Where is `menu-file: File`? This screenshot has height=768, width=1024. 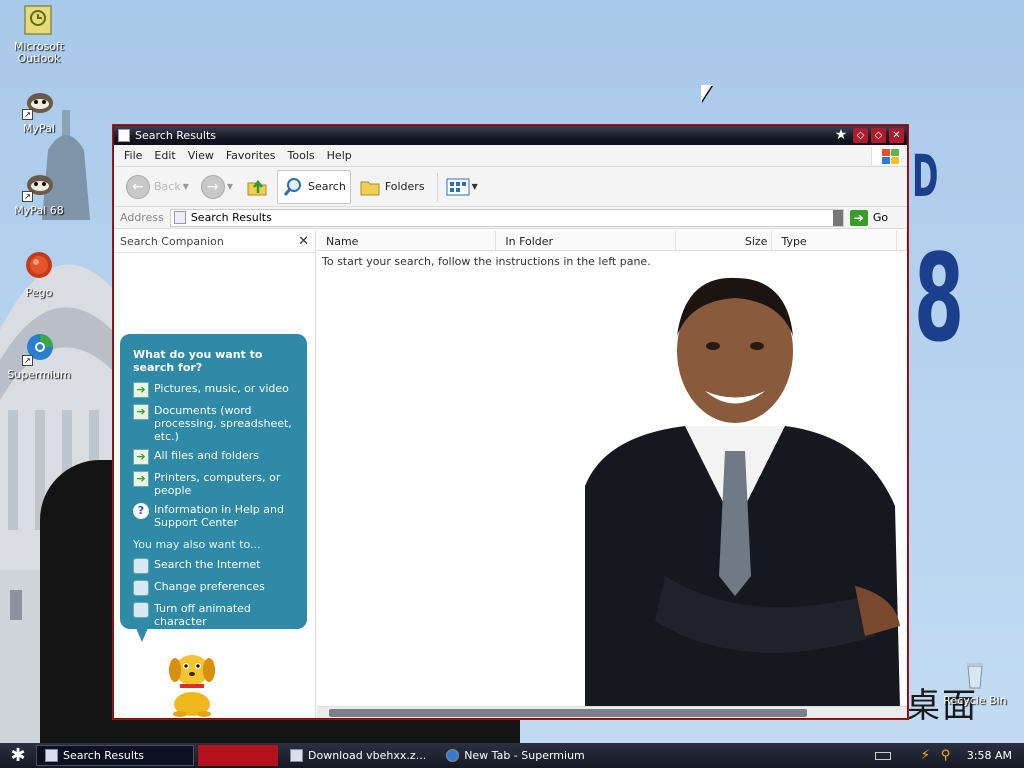 menu-file: File is located at coordinates (133, 155).